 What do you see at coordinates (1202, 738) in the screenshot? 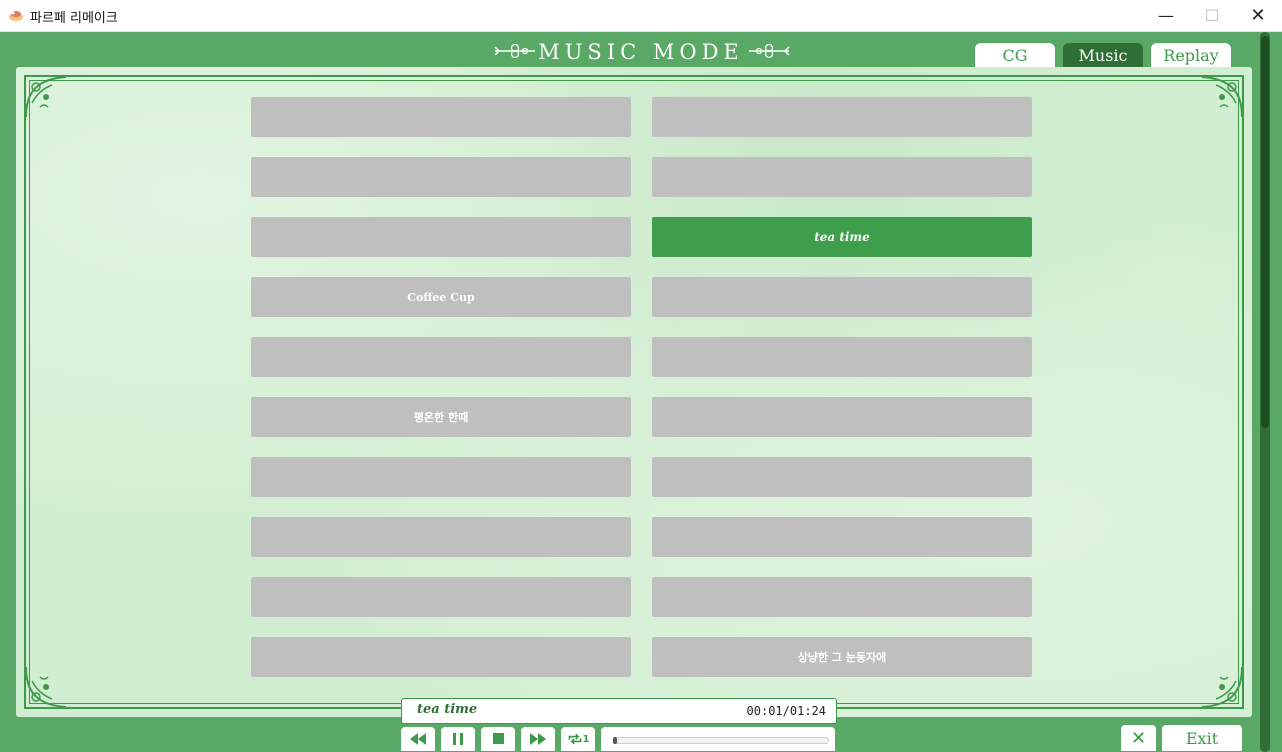
I see `exit-button: Exit` at bounding box center [1202, 738].